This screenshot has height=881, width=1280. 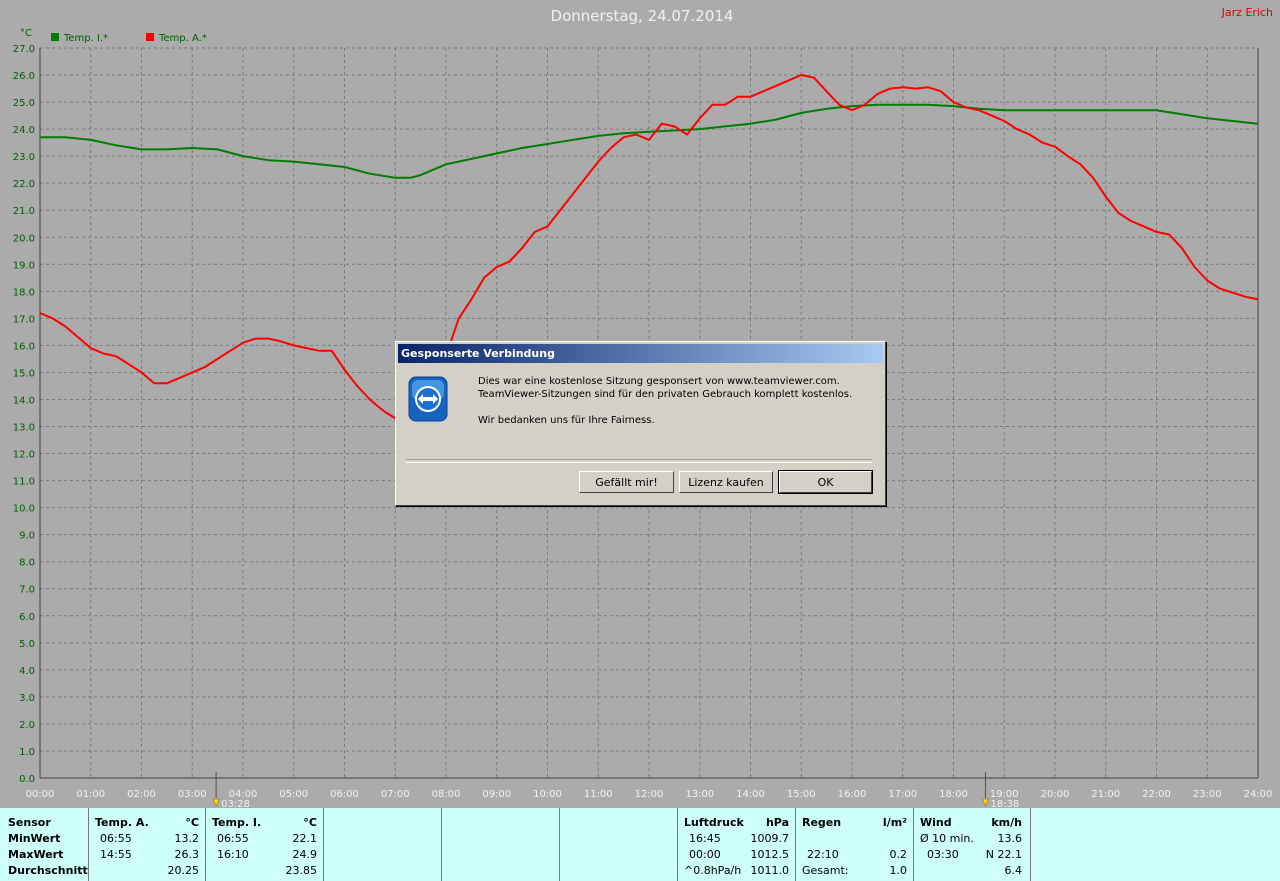 What do you see at coordinates (36, 854) in the screenshot?
I see `row-label-max: MaxWert` at bounding box center [36, 854].